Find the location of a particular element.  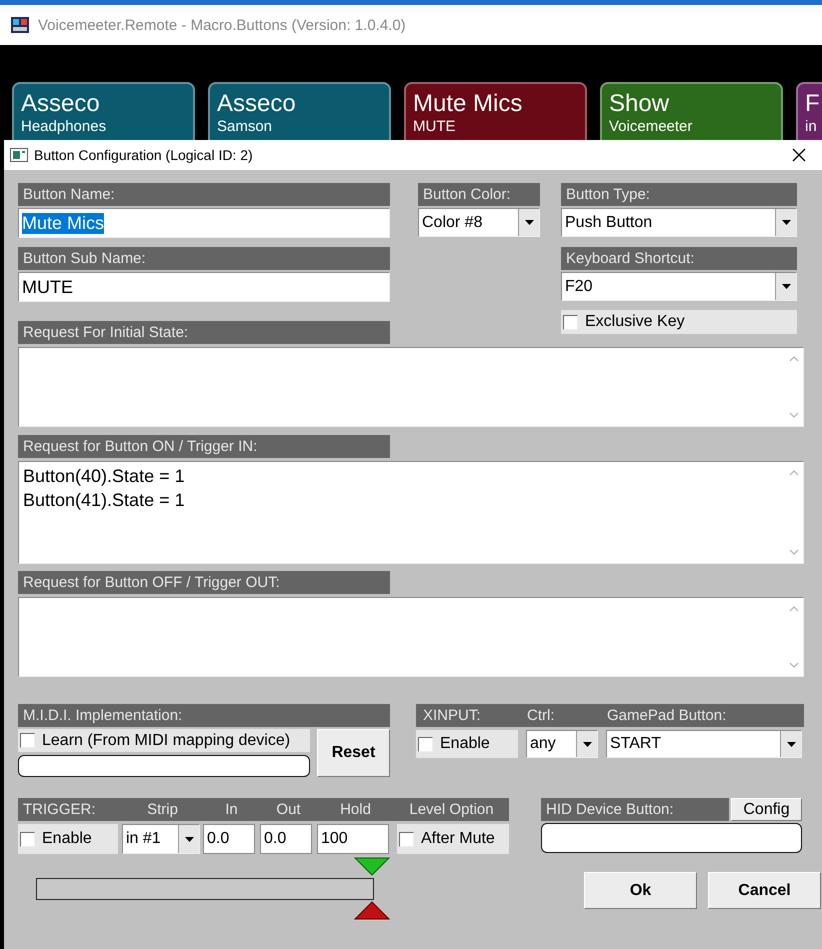

dialog-button: Cancel is located at coordinates (764, 890).